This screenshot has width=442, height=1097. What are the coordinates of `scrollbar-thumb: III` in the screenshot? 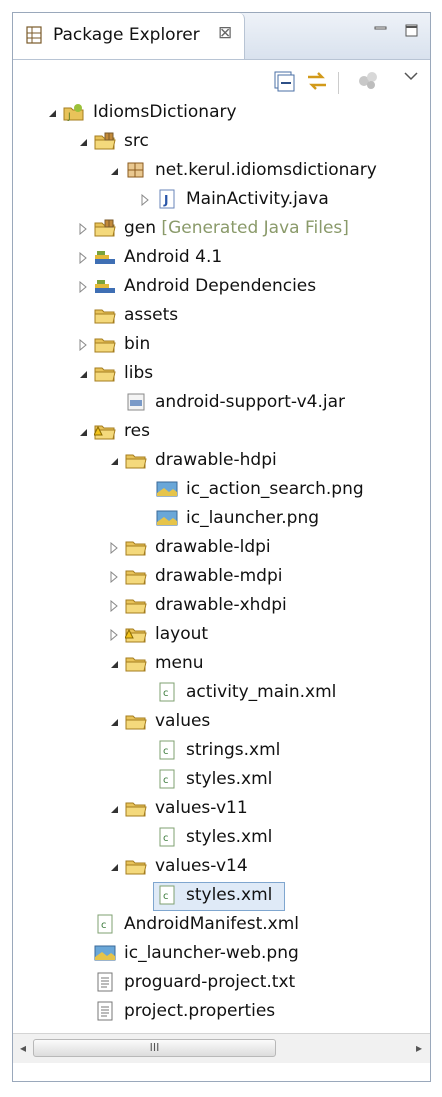 It's located at (154, 1048).